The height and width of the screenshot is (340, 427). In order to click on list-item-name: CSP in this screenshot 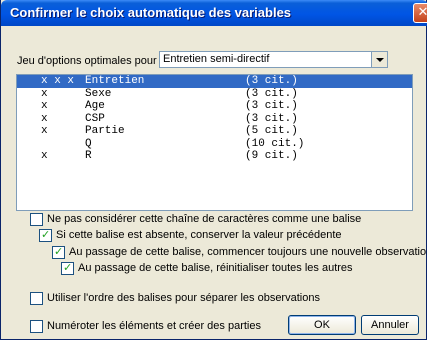, I will do `click(95, 118)`.